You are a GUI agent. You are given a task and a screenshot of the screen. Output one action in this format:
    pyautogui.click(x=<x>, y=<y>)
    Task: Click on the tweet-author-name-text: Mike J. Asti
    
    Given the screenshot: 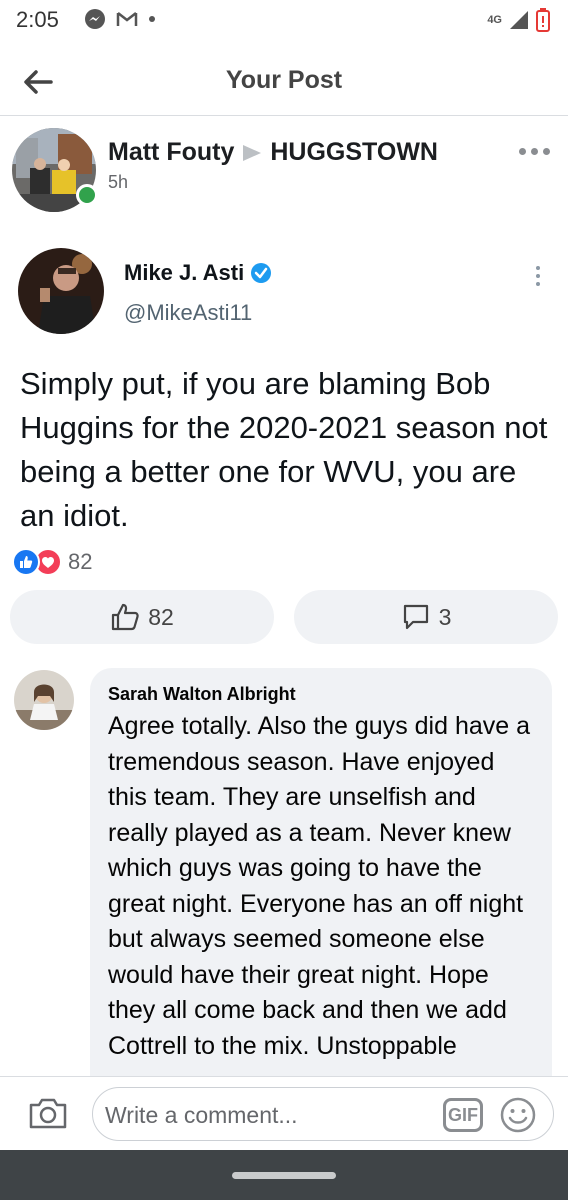 What is the action you would take?
    pyautogui.click(x=184, y=272)
    